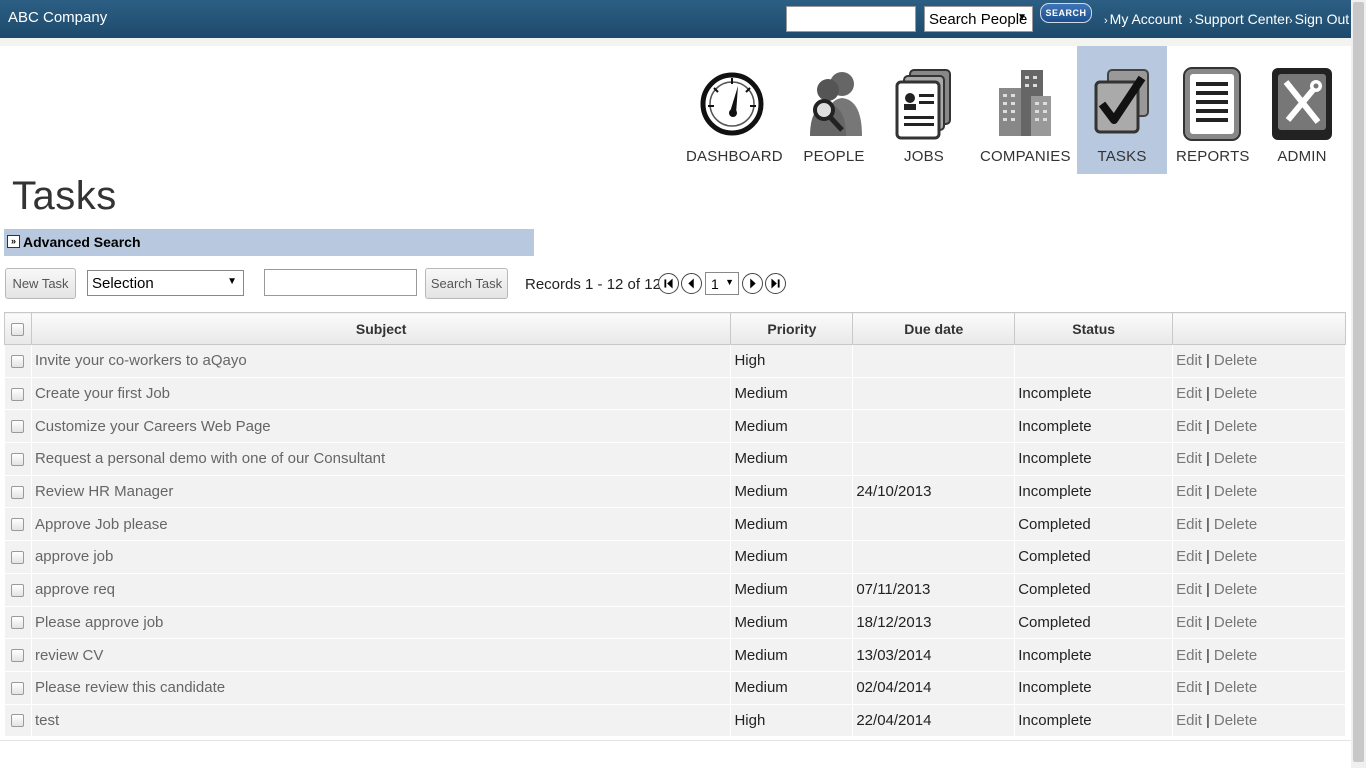 The image size is (1366, 768). What do you see at coordinates (924, 110) in the screenshot?
I see `nav-jobs: JOBS` at bounding box center [924, 110].